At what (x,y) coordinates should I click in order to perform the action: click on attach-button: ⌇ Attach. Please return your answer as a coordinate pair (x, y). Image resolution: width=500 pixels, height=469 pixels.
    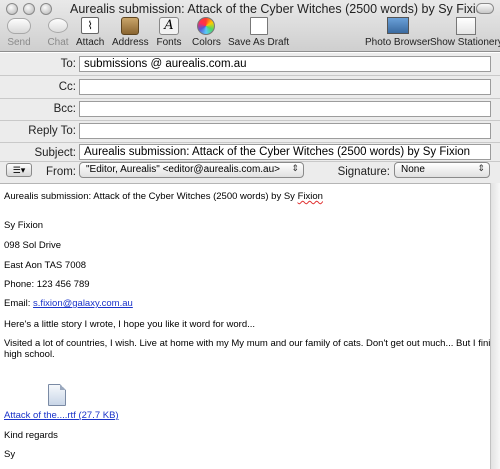
    Looking at the image, I should click on (90, 33).